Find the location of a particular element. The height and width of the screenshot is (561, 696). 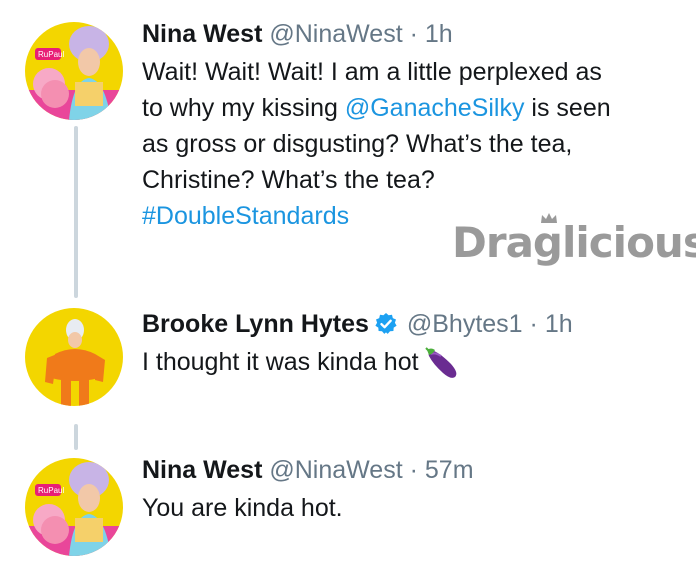

display-name: Brooke Lynn Hytes is located at coordinates (255, 324).